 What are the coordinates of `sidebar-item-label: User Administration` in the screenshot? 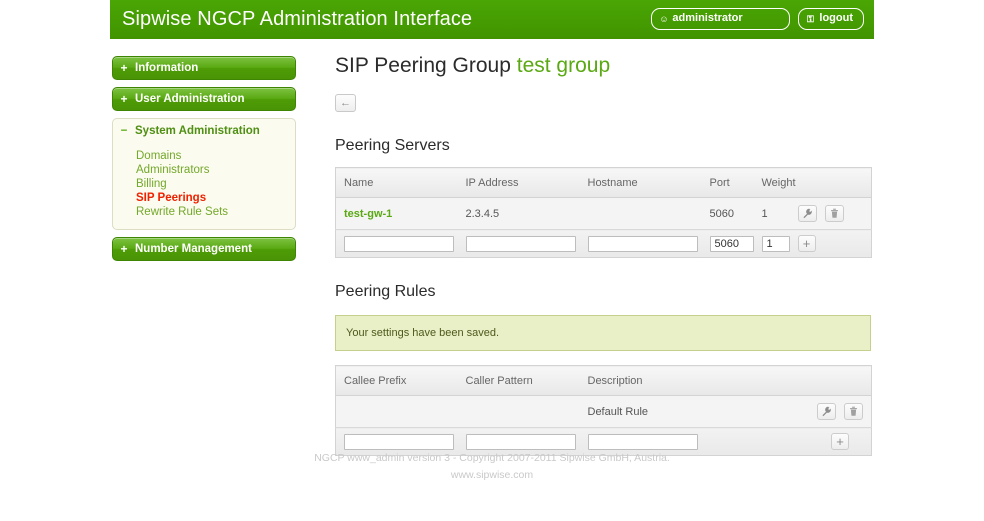 It's located at (190, 99).